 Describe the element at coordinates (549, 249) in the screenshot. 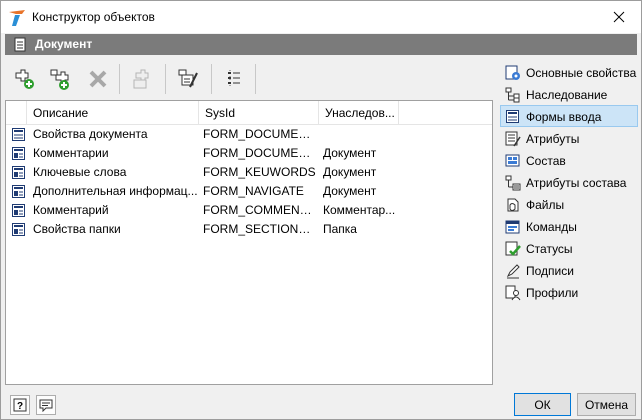

I see `nav-label: Статусы` at that location.